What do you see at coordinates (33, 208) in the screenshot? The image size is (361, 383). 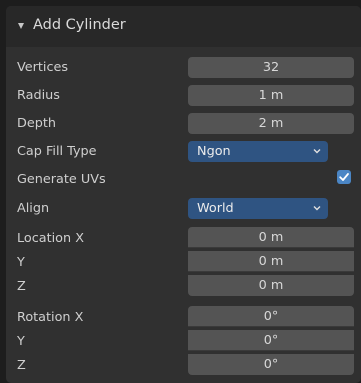 I see `align-label: Align` at bounding box center [33, 208].